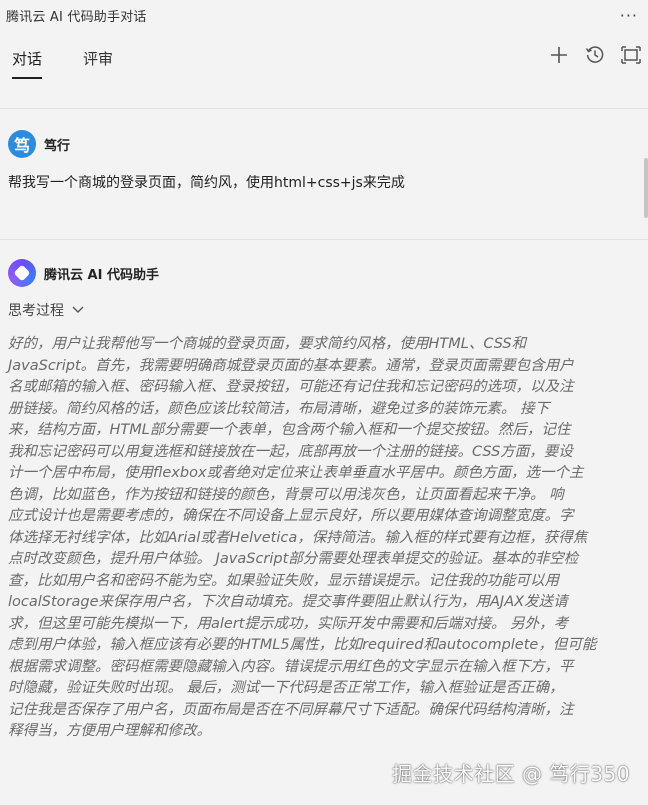  What do you see at coordinates (290, 451) in the screenshot?
I see `reasoning-line: 我和忘记密码可以用复选框和链接放在一起，底部再放一个注册的链接。CSS方面，要设` at bounding box center [290, 451].